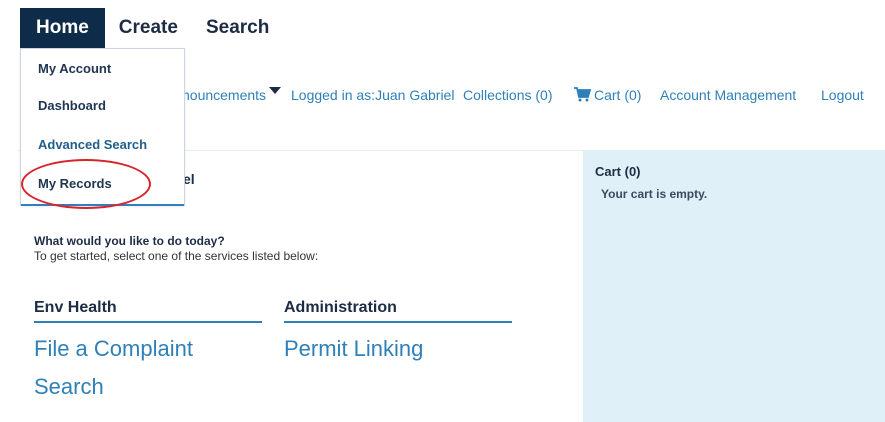  I want to click on menu-underline, so click(102, 205).